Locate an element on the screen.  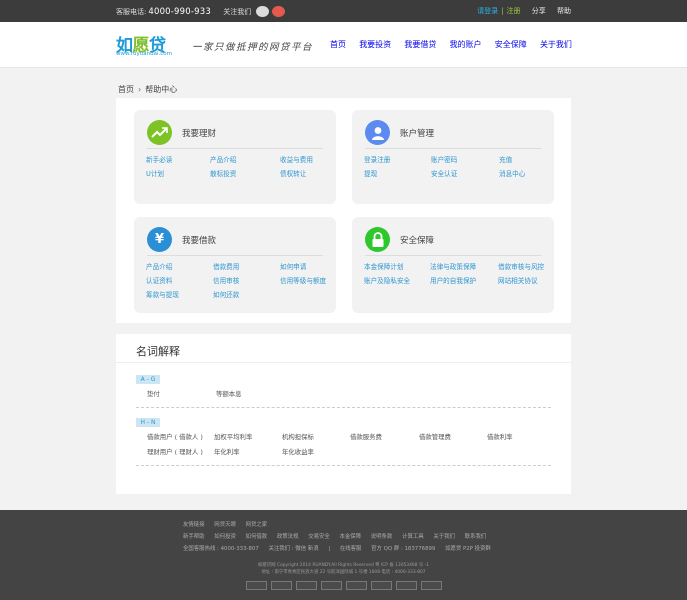
help-link-item: 新手必读 is located at coordinates (159, 159).